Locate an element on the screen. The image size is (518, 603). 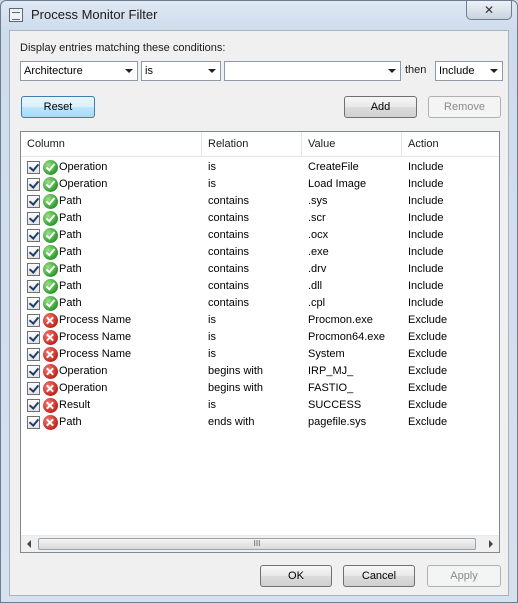
scroll-right-icon is located at coordinates (491, 544).